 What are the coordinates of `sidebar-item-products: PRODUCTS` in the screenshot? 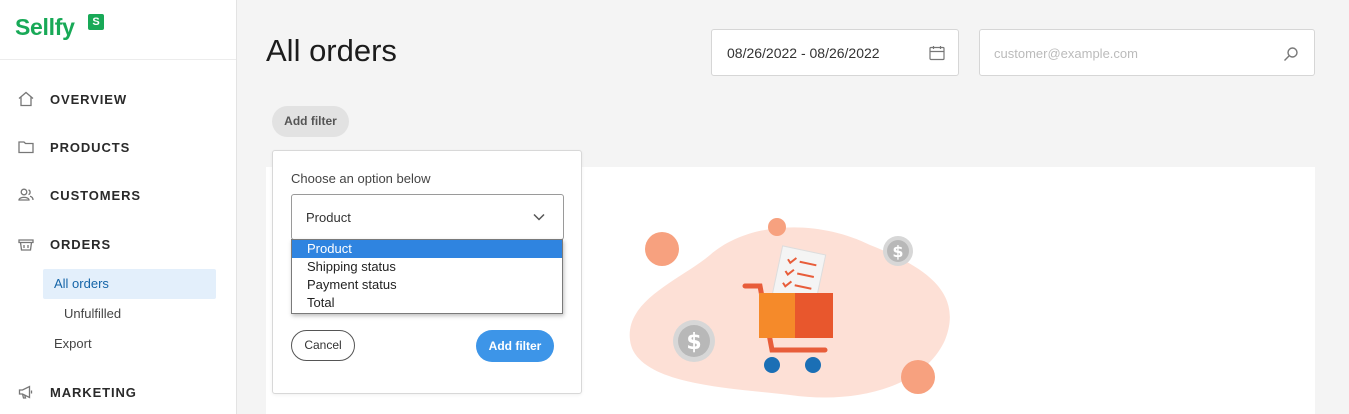 It's located at (118, 147).